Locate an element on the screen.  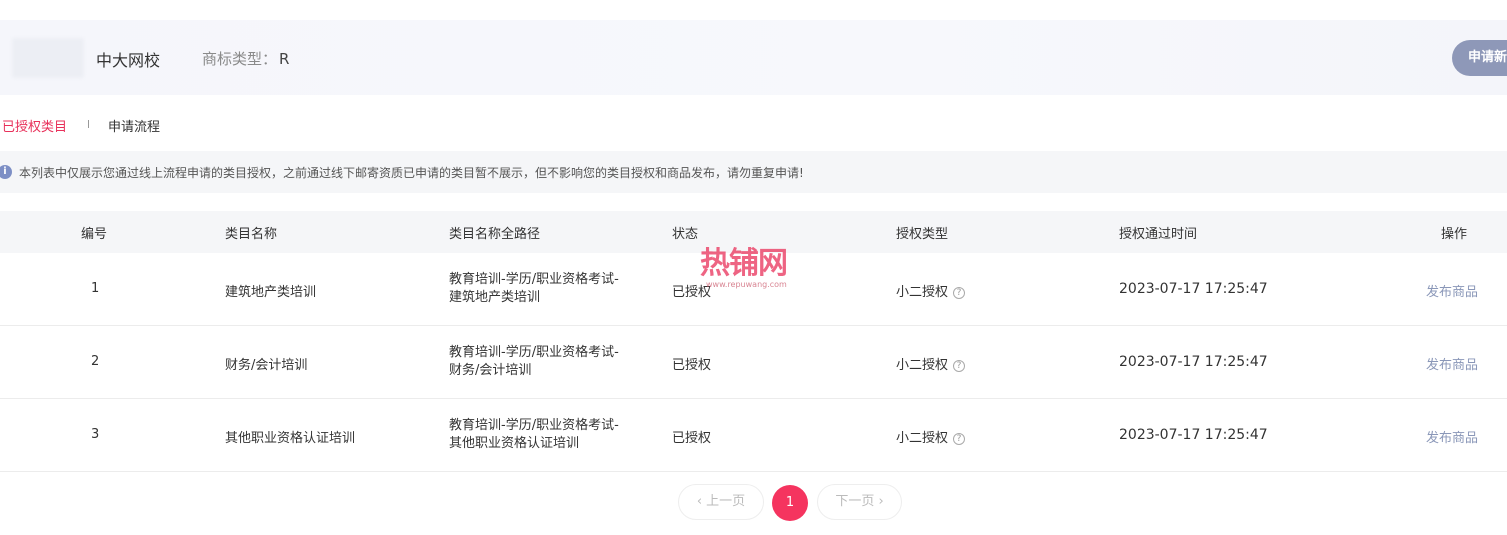
info-icon: i is located at coordinates (6, 172).